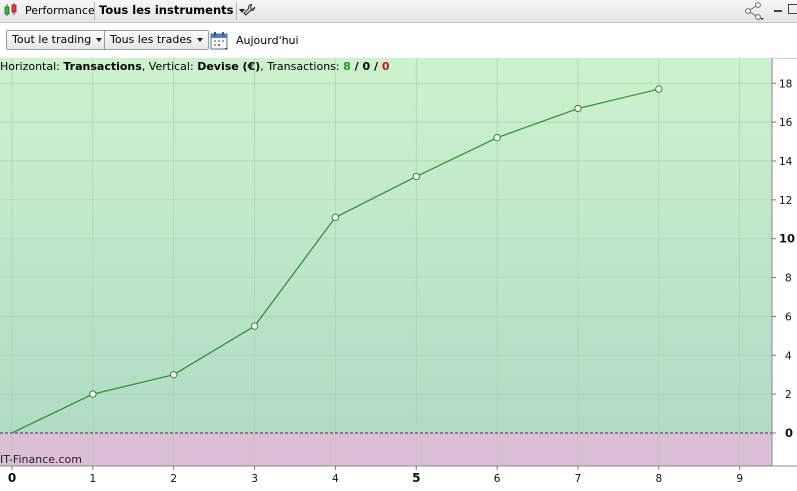 This screenshot has height=491, width=797. What do you see at coordinates (785, 84) in the screenshot?
I see `y-tick-label: 18` at bounding box center [785, 84].